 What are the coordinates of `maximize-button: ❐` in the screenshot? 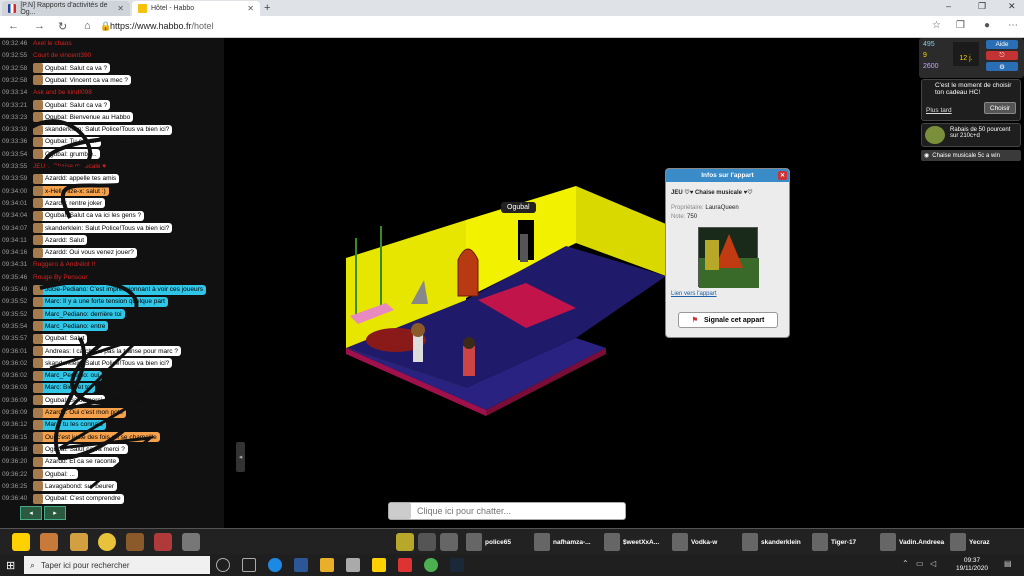 It's located at (982, 6).